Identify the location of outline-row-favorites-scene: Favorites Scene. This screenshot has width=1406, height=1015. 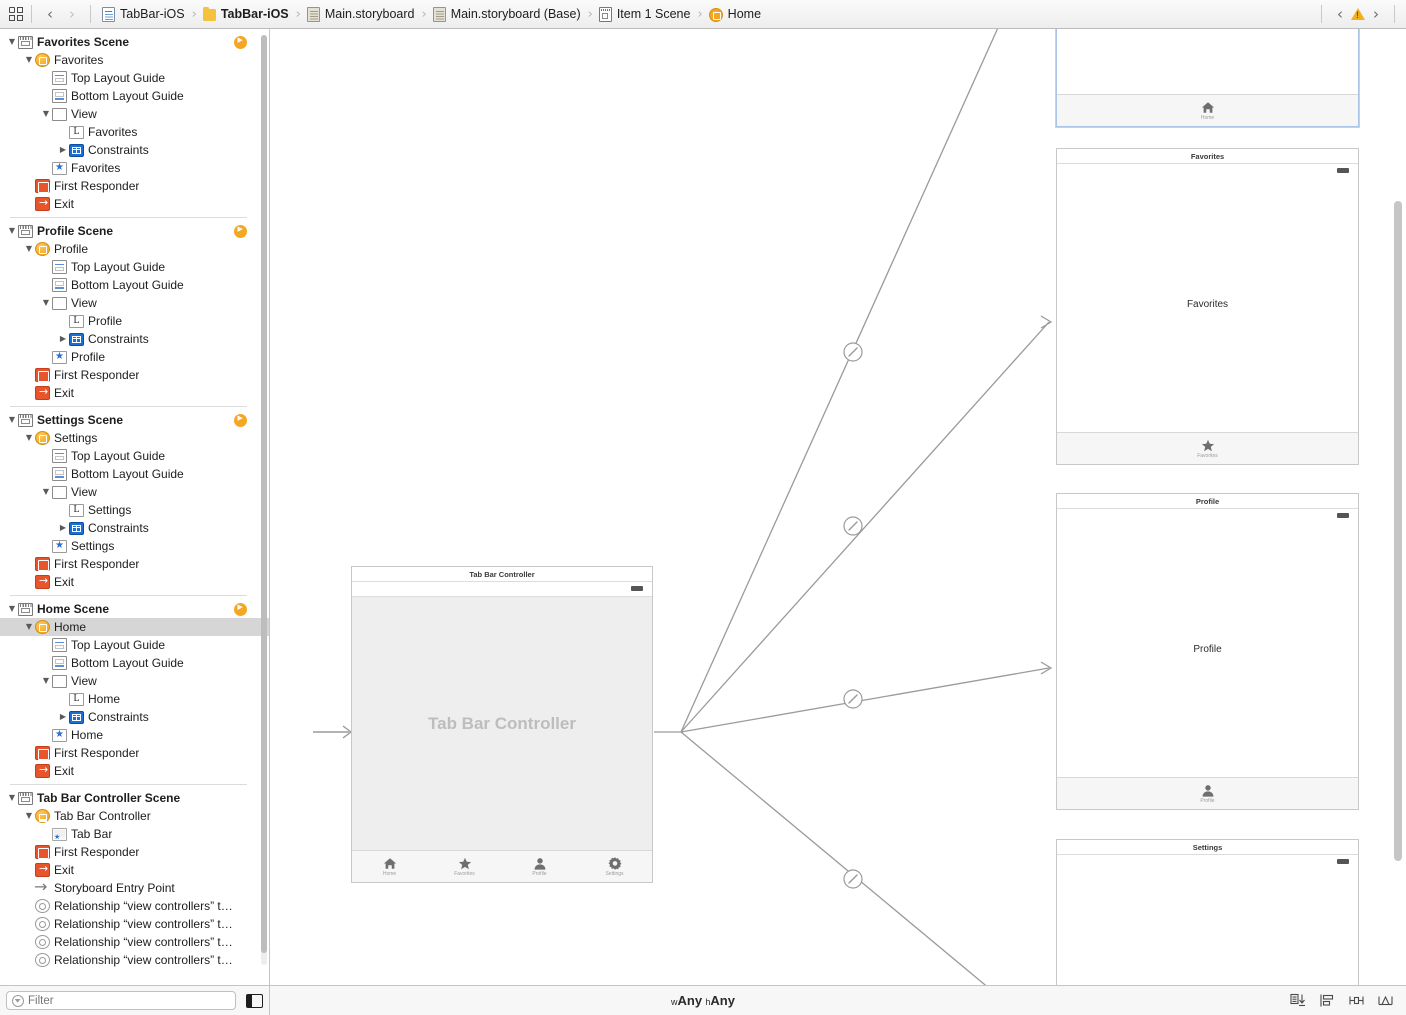
(134, 42).